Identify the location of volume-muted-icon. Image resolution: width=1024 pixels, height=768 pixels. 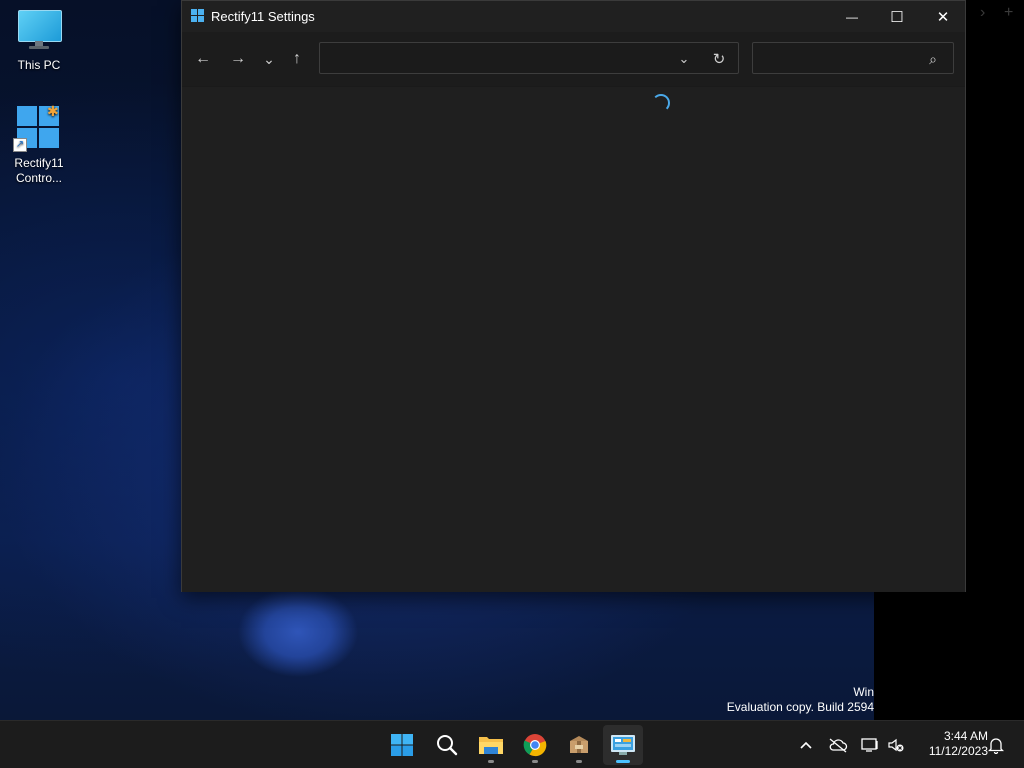
(896, 745).